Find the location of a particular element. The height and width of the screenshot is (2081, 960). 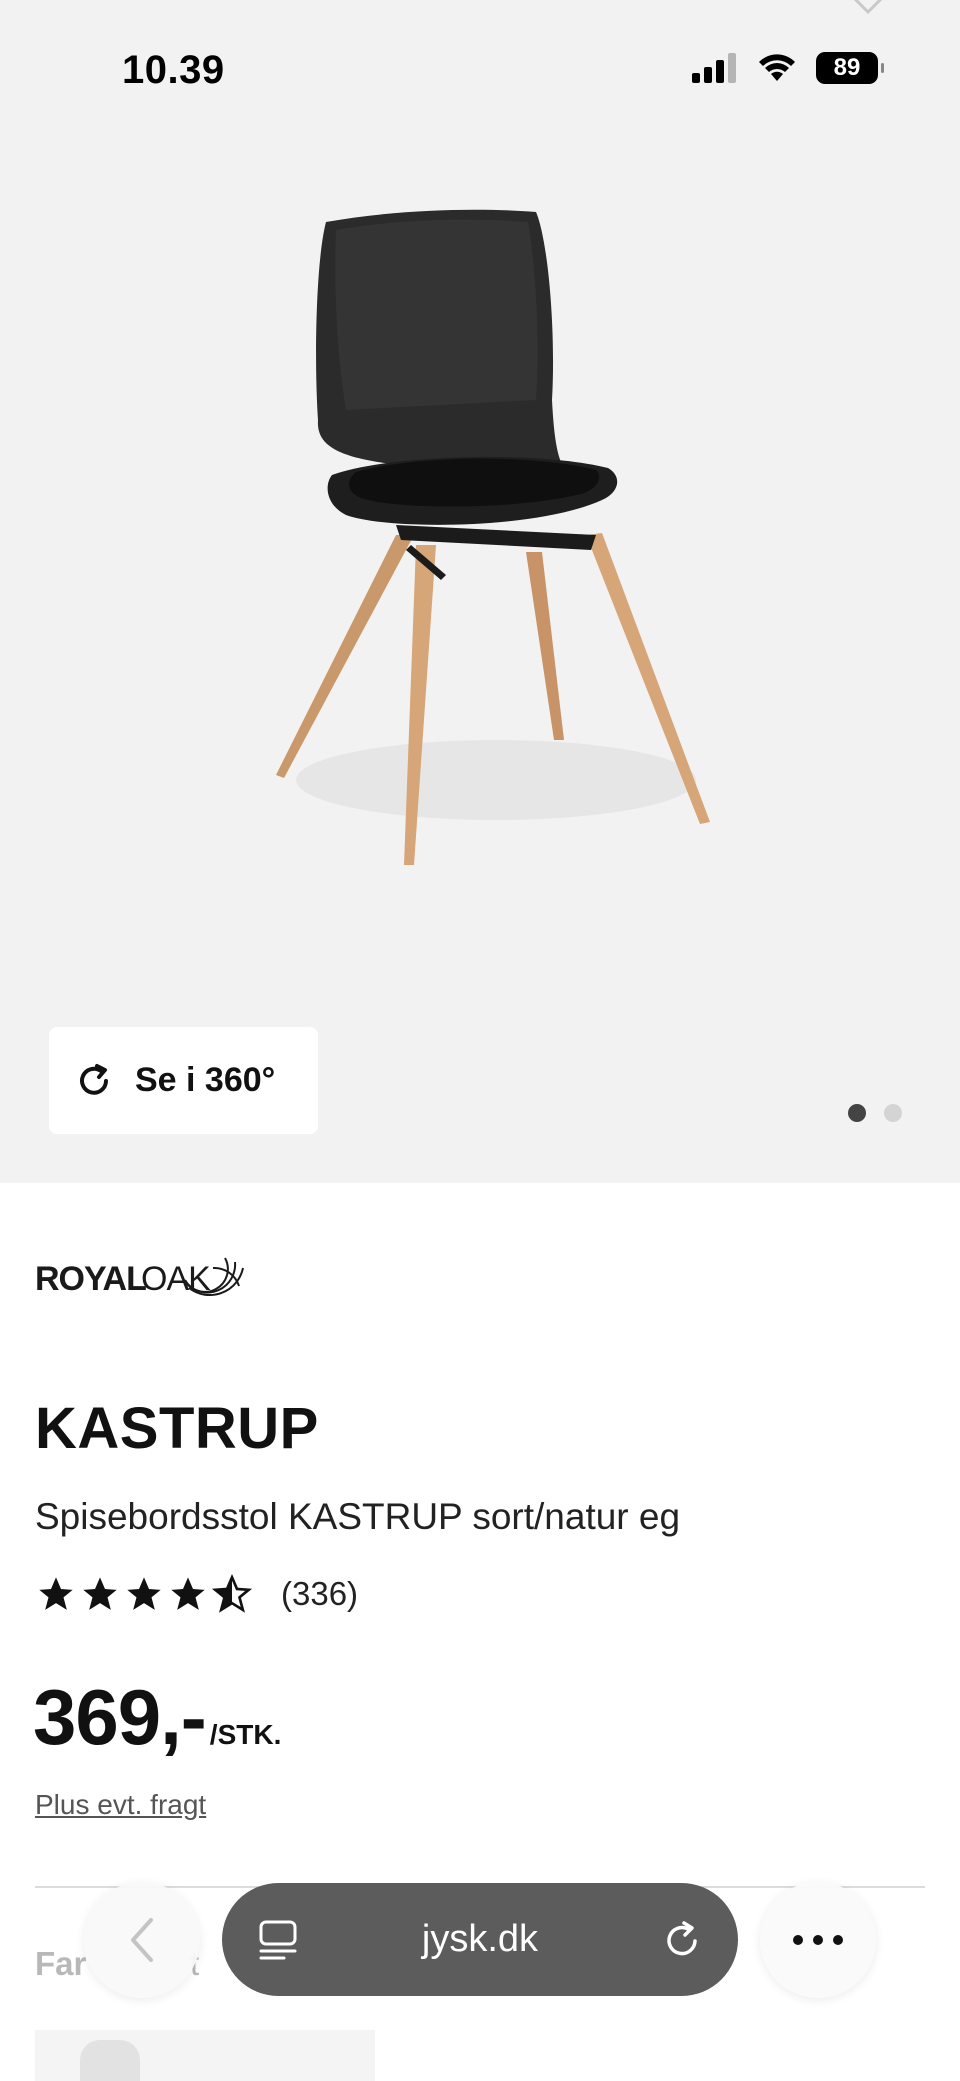

product-image is located at coordinates (493, 537).